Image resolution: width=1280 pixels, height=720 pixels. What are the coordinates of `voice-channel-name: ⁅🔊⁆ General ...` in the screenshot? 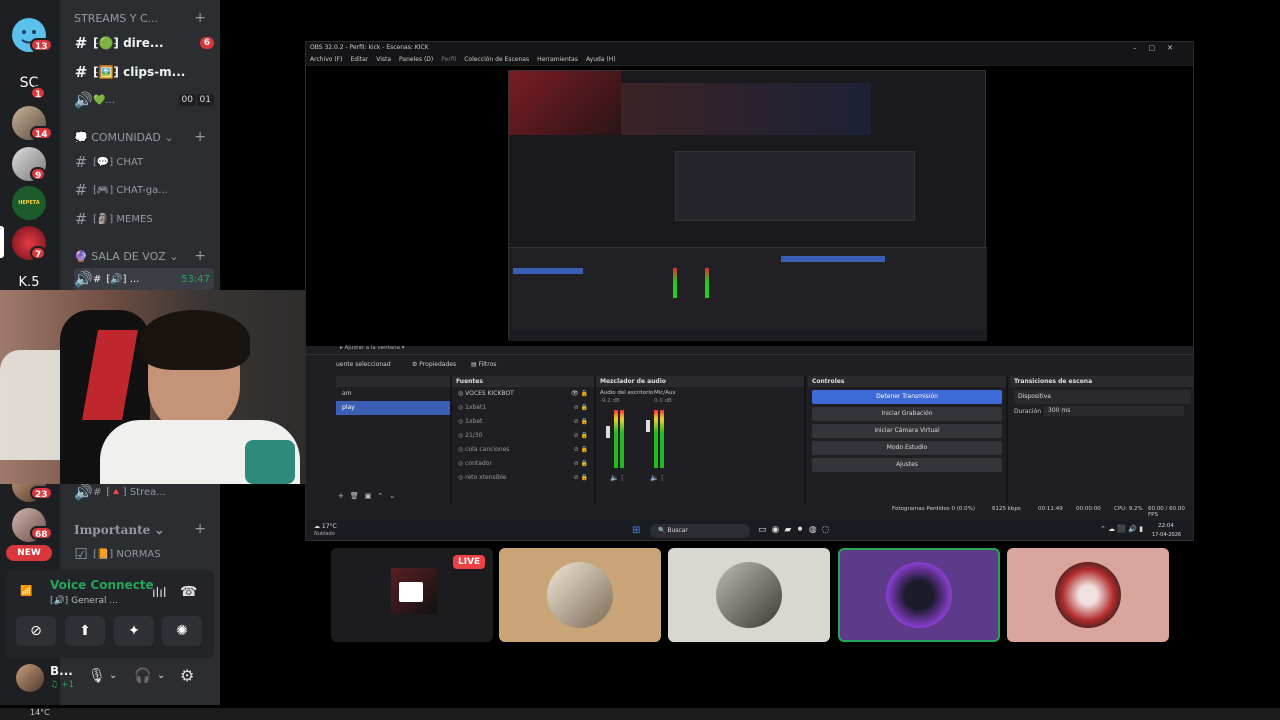 It's located at (84, 601).